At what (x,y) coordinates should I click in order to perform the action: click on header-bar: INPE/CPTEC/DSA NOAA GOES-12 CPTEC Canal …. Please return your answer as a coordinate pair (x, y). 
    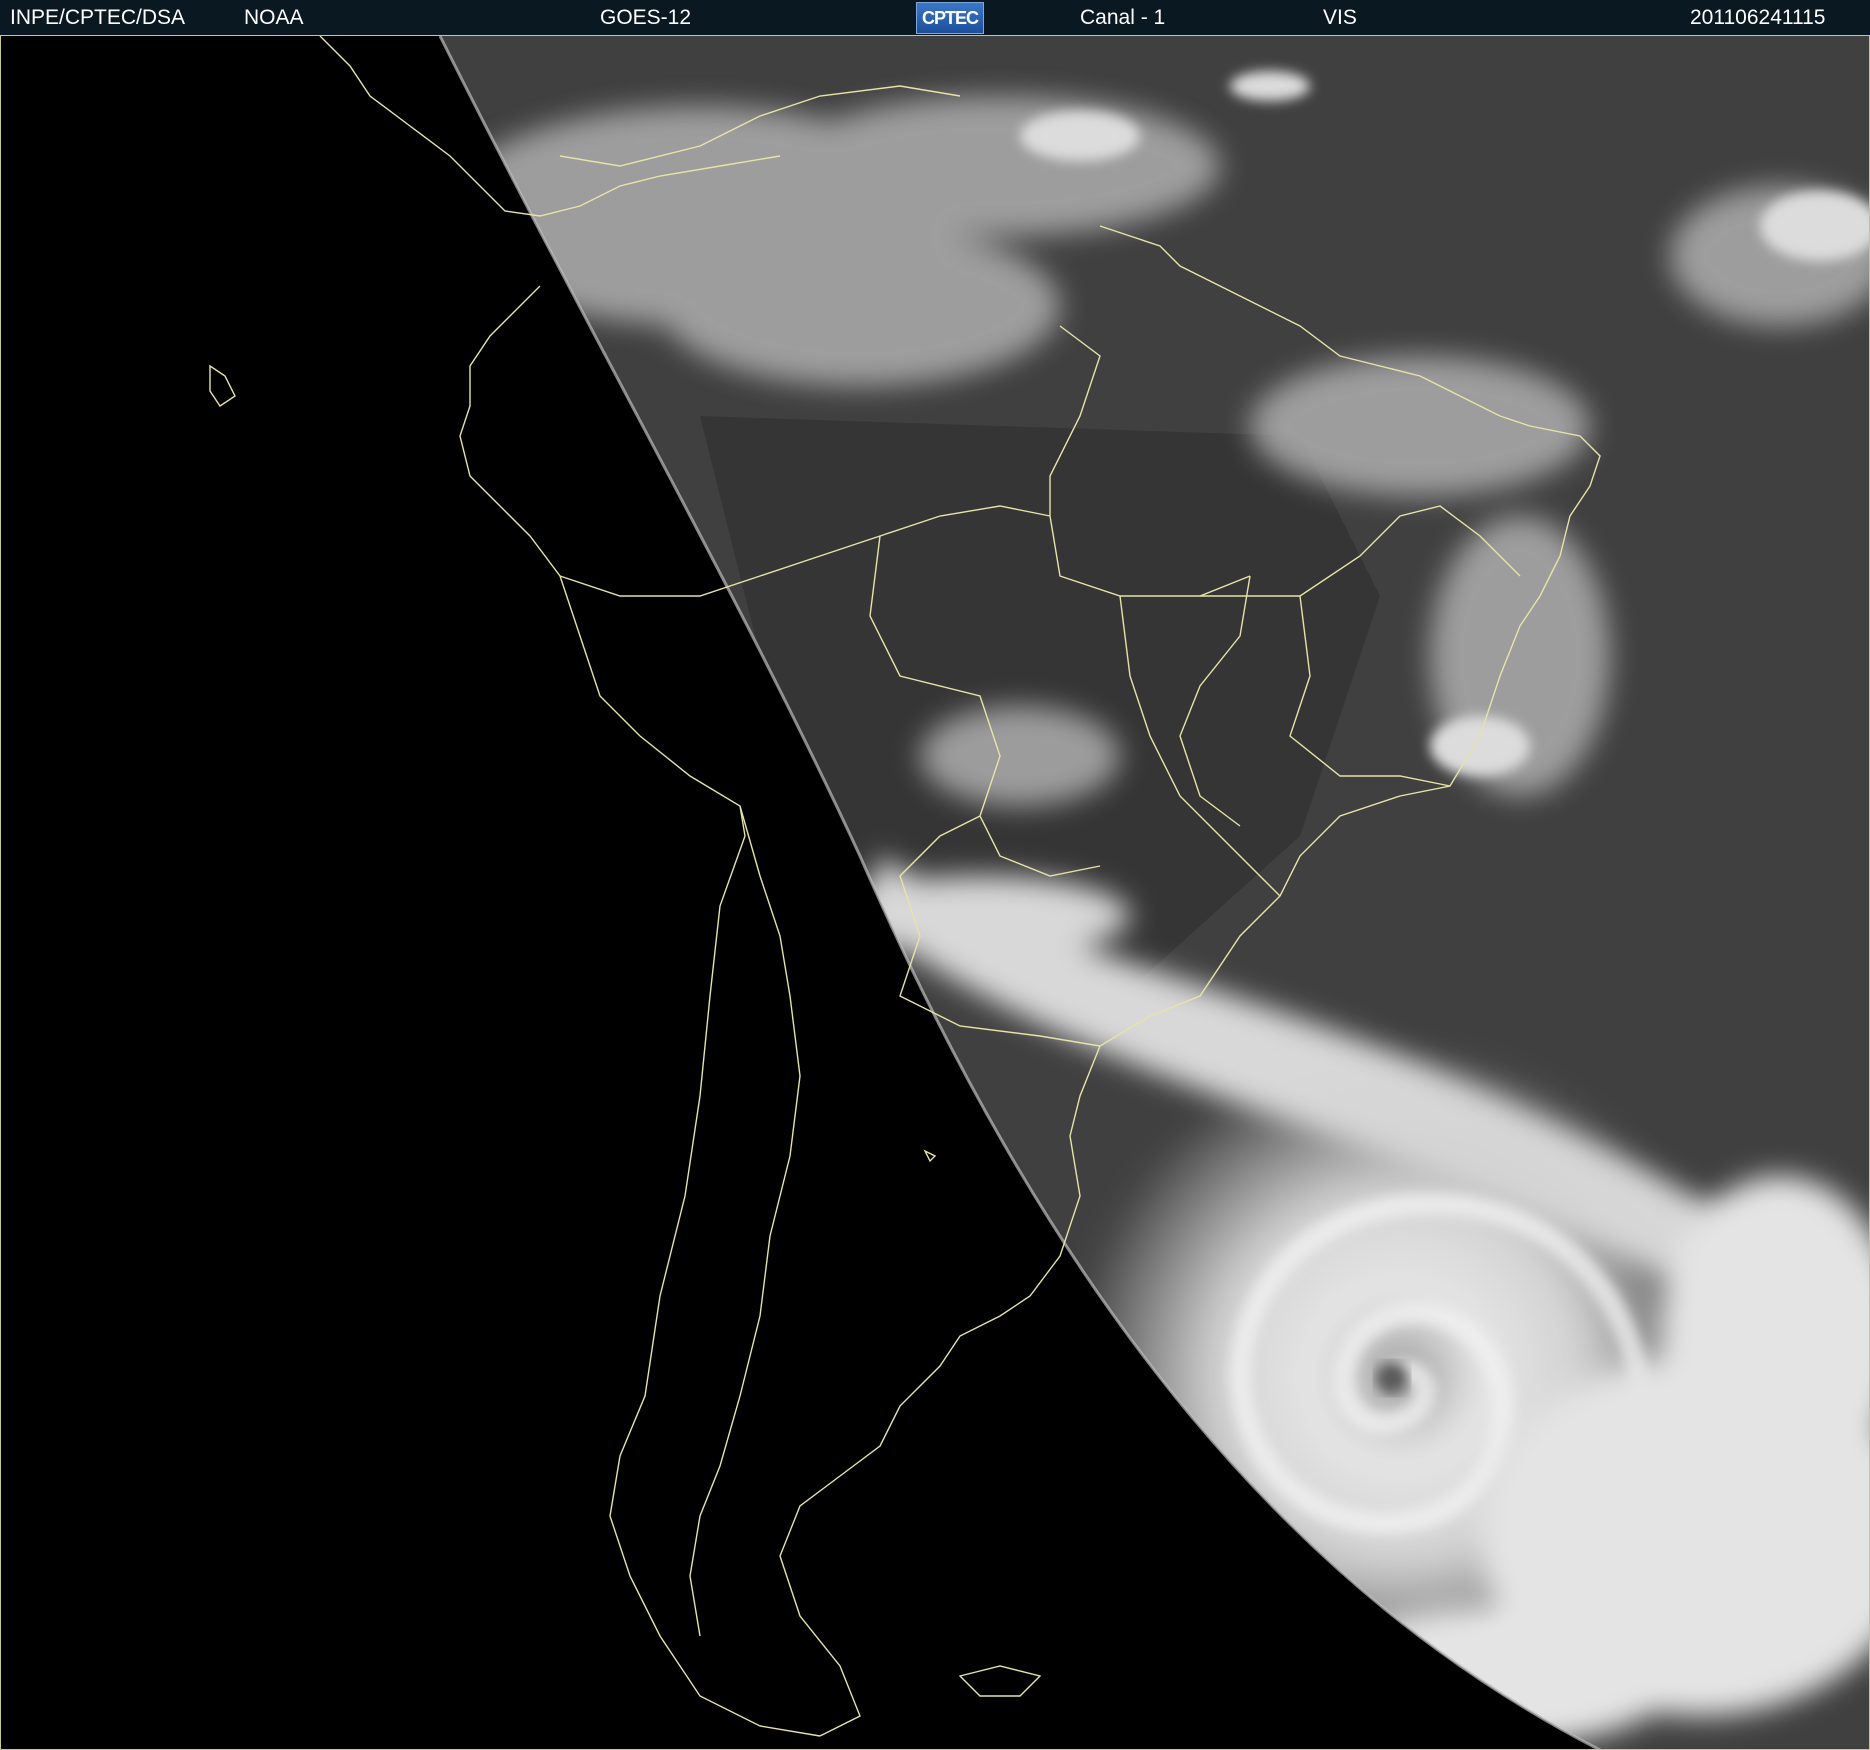
    Looking at the image, I should click on (935, 18).